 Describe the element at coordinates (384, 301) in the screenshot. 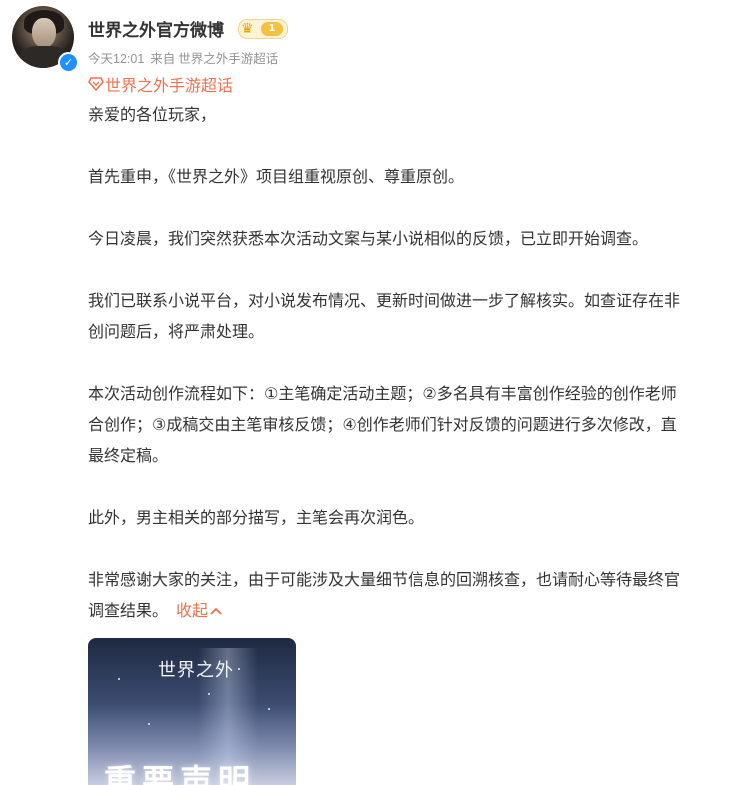

I see `content-line: 我们已联系小说平台，对小说发布情况、更新时间做进一步了解核实。如查证存在非` at that location.